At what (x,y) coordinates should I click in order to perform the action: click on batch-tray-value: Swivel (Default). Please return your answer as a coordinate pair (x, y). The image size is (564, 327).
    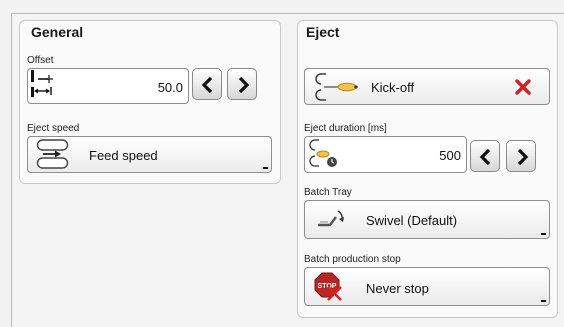
    Looking at the image, I should click on (412, 220).